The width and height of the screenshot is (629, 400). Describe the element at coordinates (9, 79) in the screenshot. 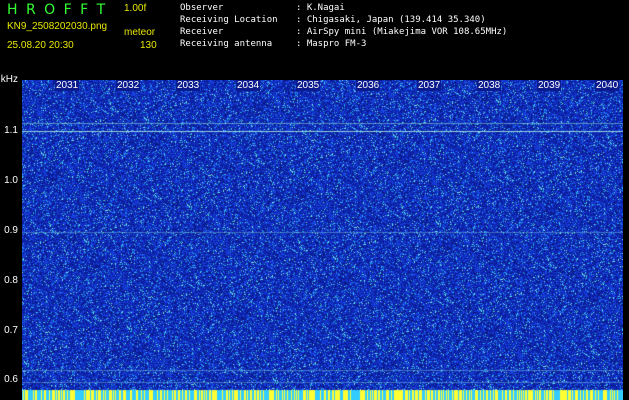

I see `y-axis-unit: kHz` at that location.